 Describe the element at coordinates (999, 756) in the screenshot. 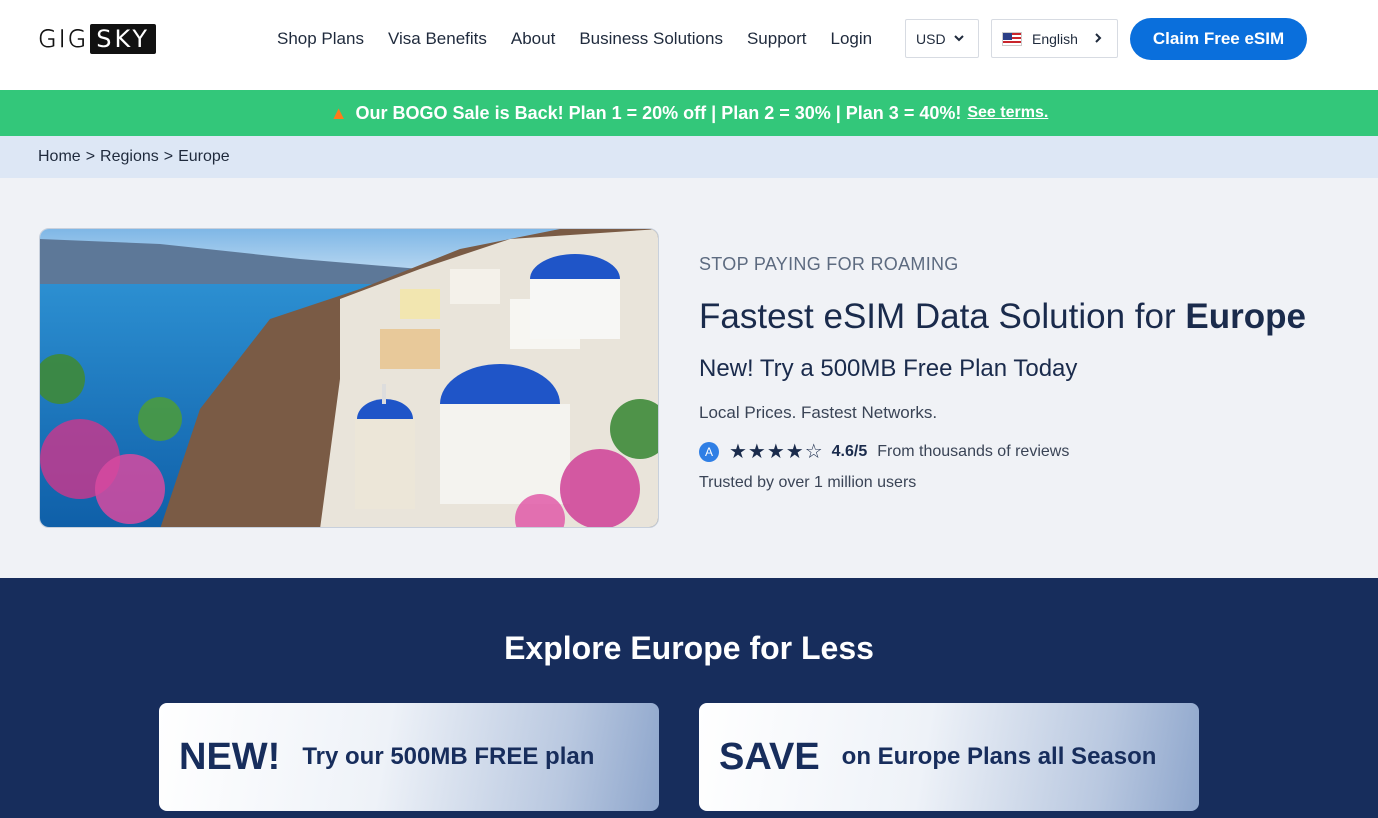

I see `card-small-text: on Europe Plans all Season` at that location.